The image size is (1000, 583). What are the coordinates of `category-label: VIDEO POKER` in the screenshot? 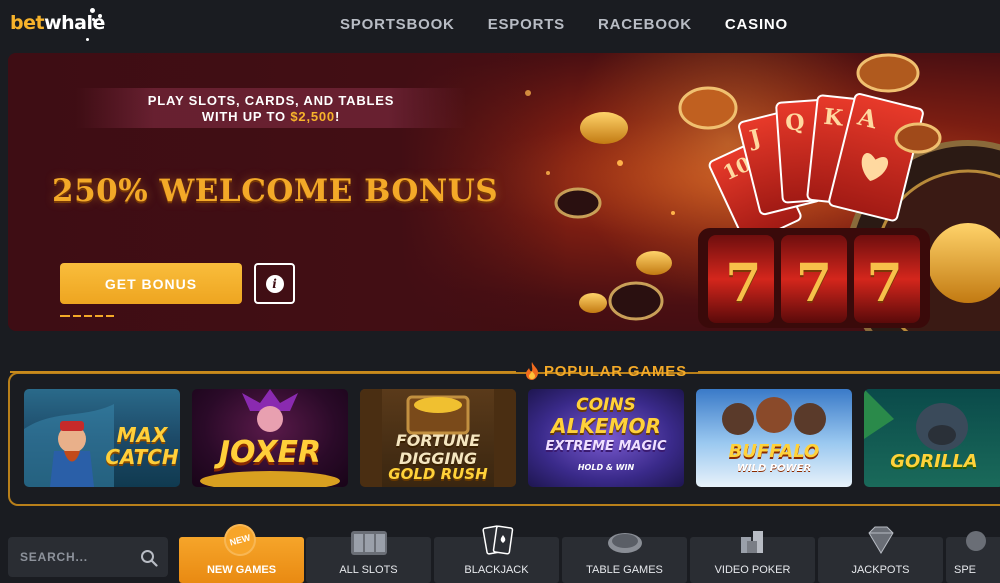 It's located at (752, 570).